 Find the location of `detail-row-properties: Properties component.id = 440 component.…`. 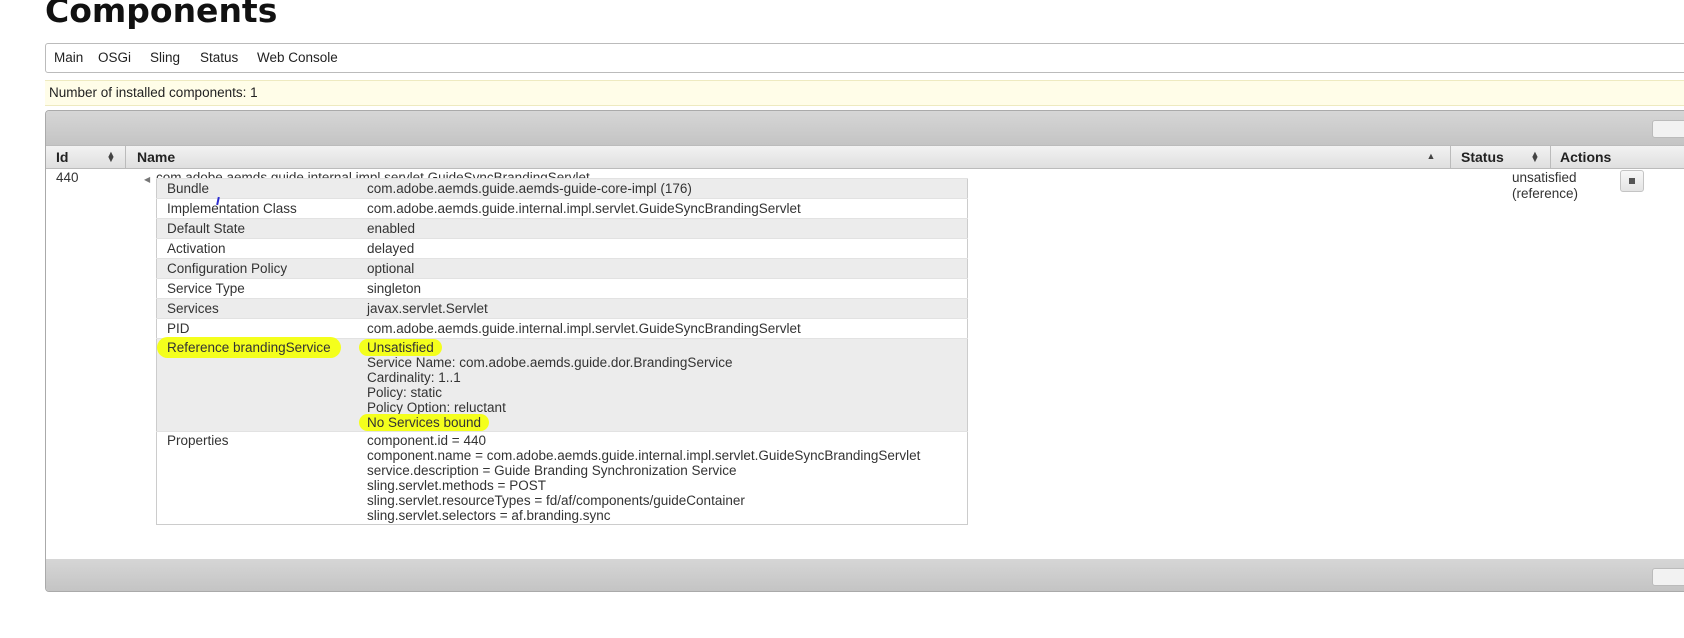

detail-row-properties: Properties component.id = 440 component.… is located at coordinates (562, 478).